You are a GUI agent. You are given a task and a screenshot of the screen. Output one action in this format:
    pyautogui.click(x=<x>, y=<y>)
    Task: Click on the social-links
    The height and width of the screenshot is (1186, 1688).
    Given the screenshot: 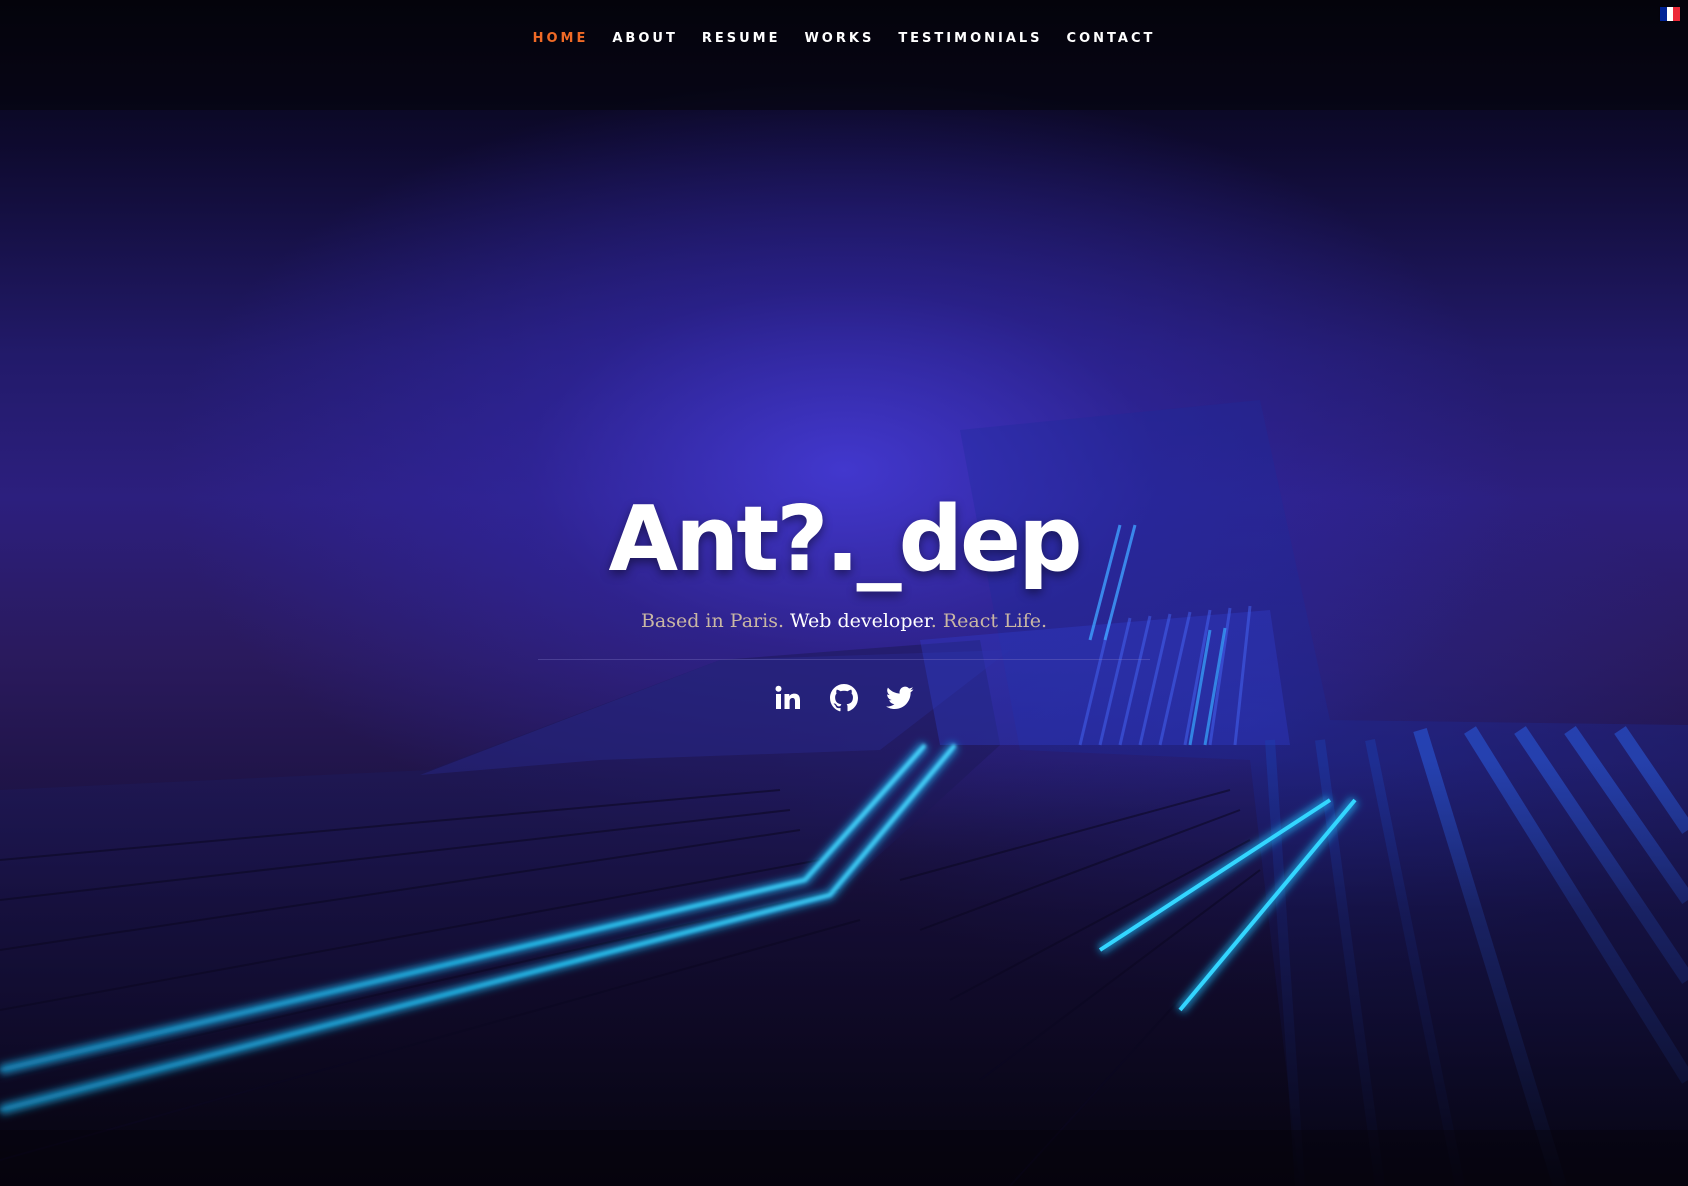 What is the action you would take?
    pyautogui.click(x=844, y=698)
    